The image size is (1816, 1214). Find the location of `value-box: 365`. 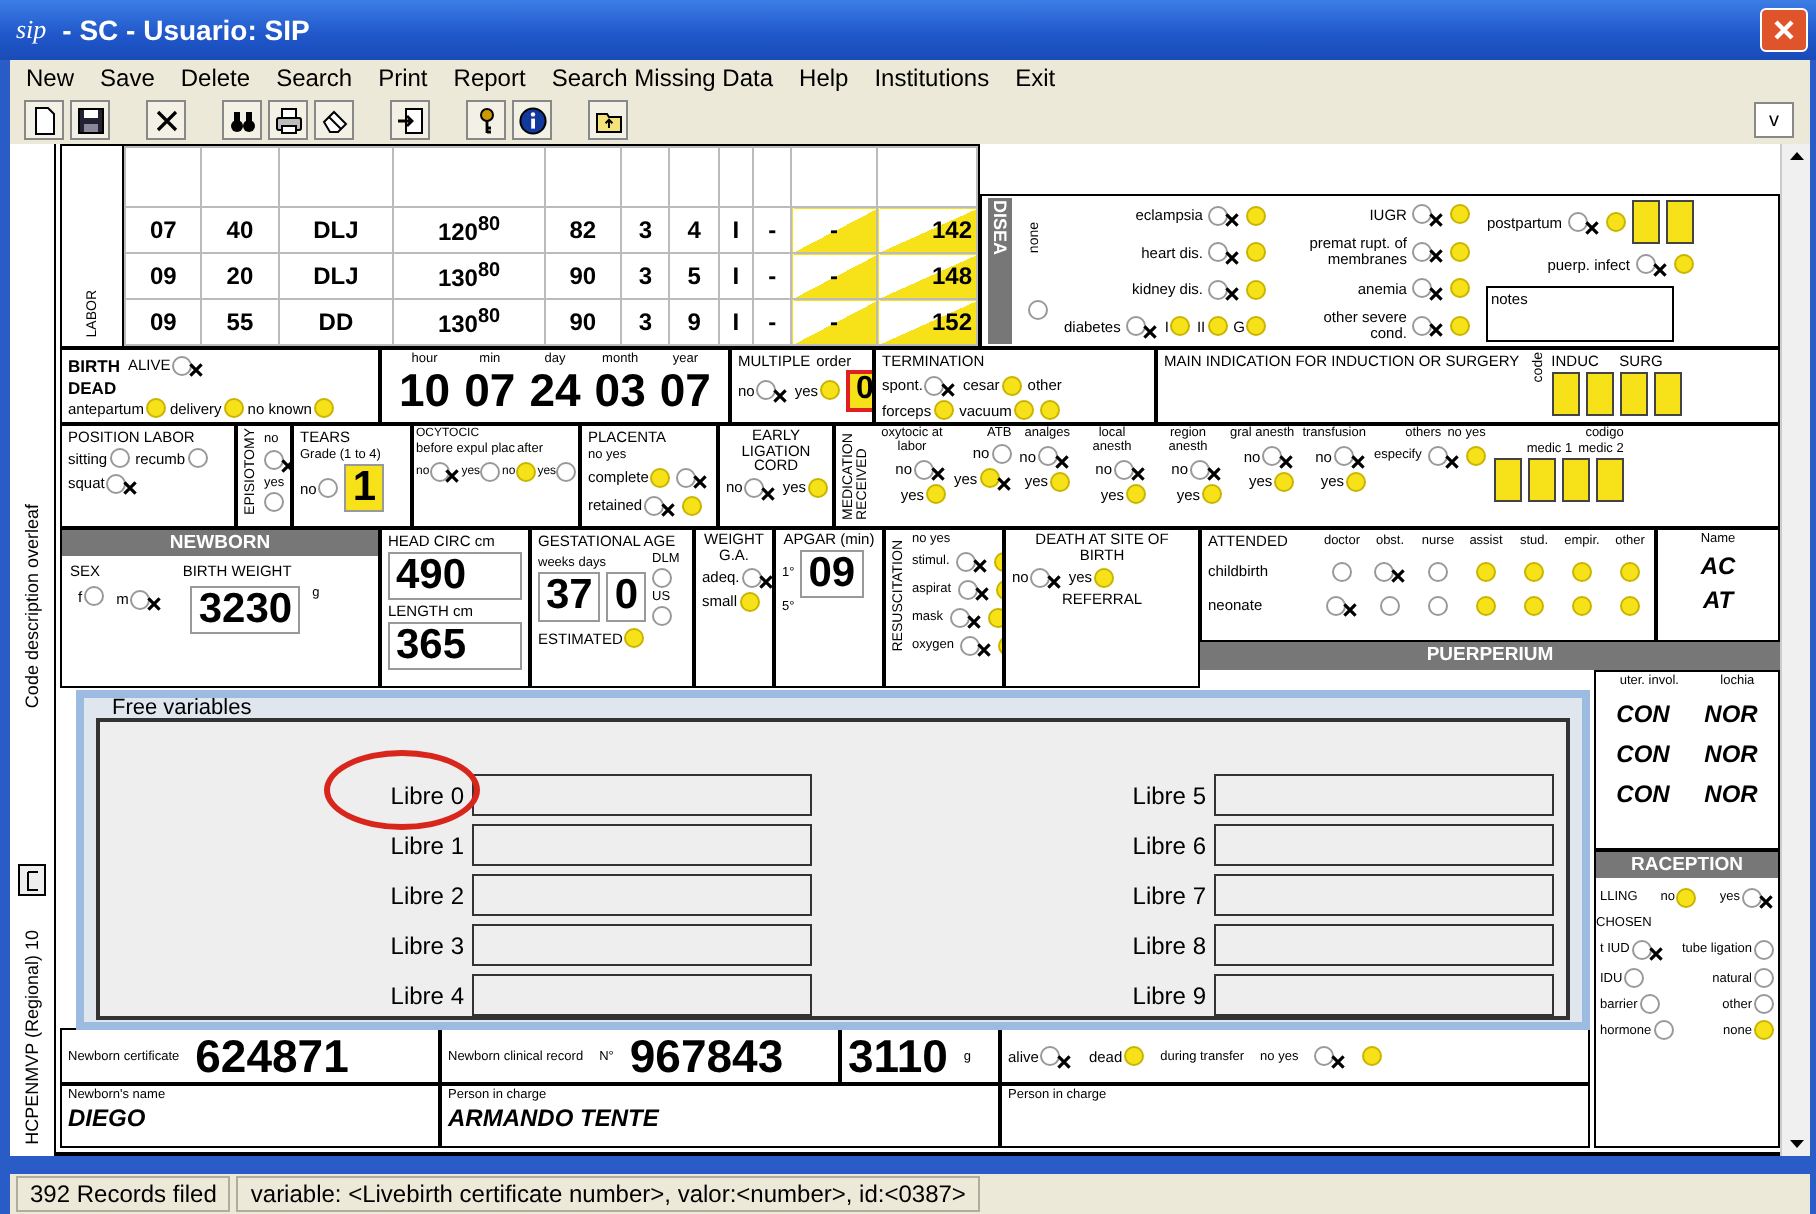

value-box: 365 is located at coordinates (455, 646).